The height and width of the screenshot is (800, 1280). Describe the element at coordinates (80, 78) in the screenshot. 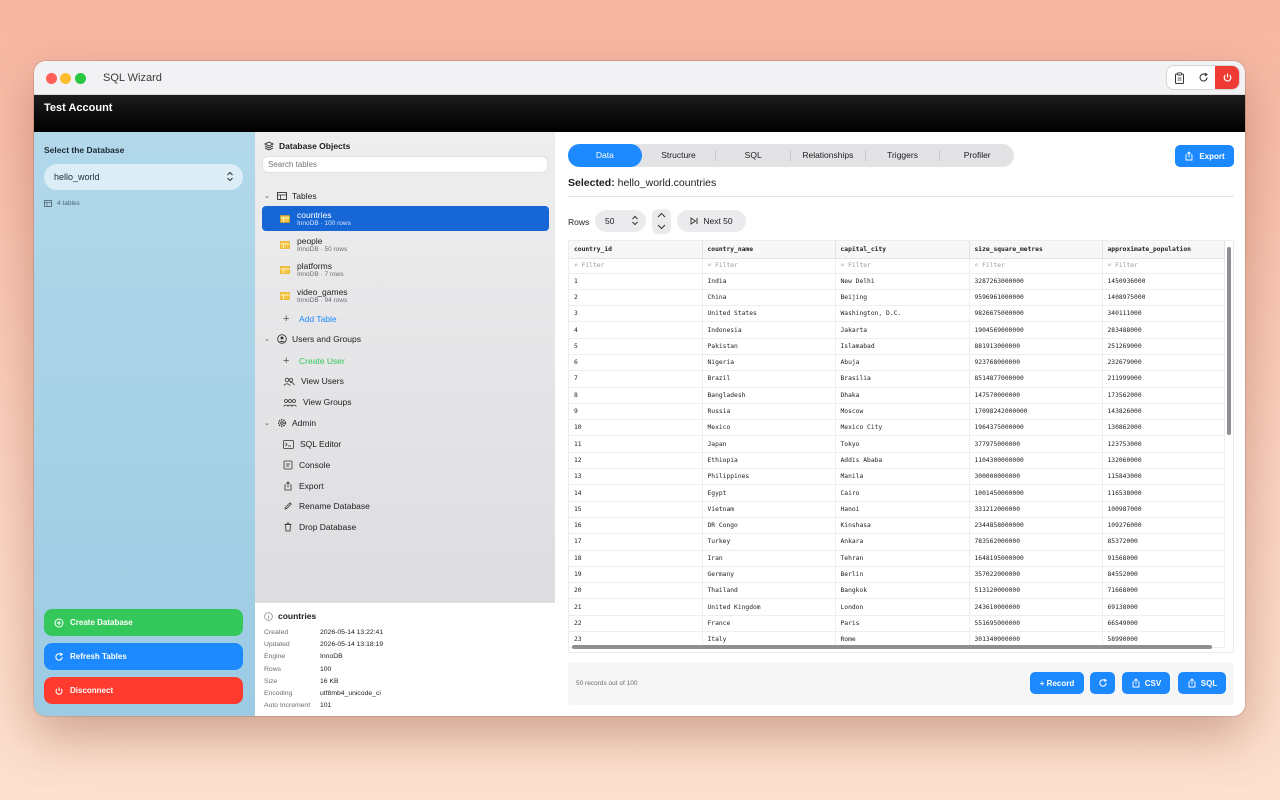

I see `zoom-window-button` at that location.